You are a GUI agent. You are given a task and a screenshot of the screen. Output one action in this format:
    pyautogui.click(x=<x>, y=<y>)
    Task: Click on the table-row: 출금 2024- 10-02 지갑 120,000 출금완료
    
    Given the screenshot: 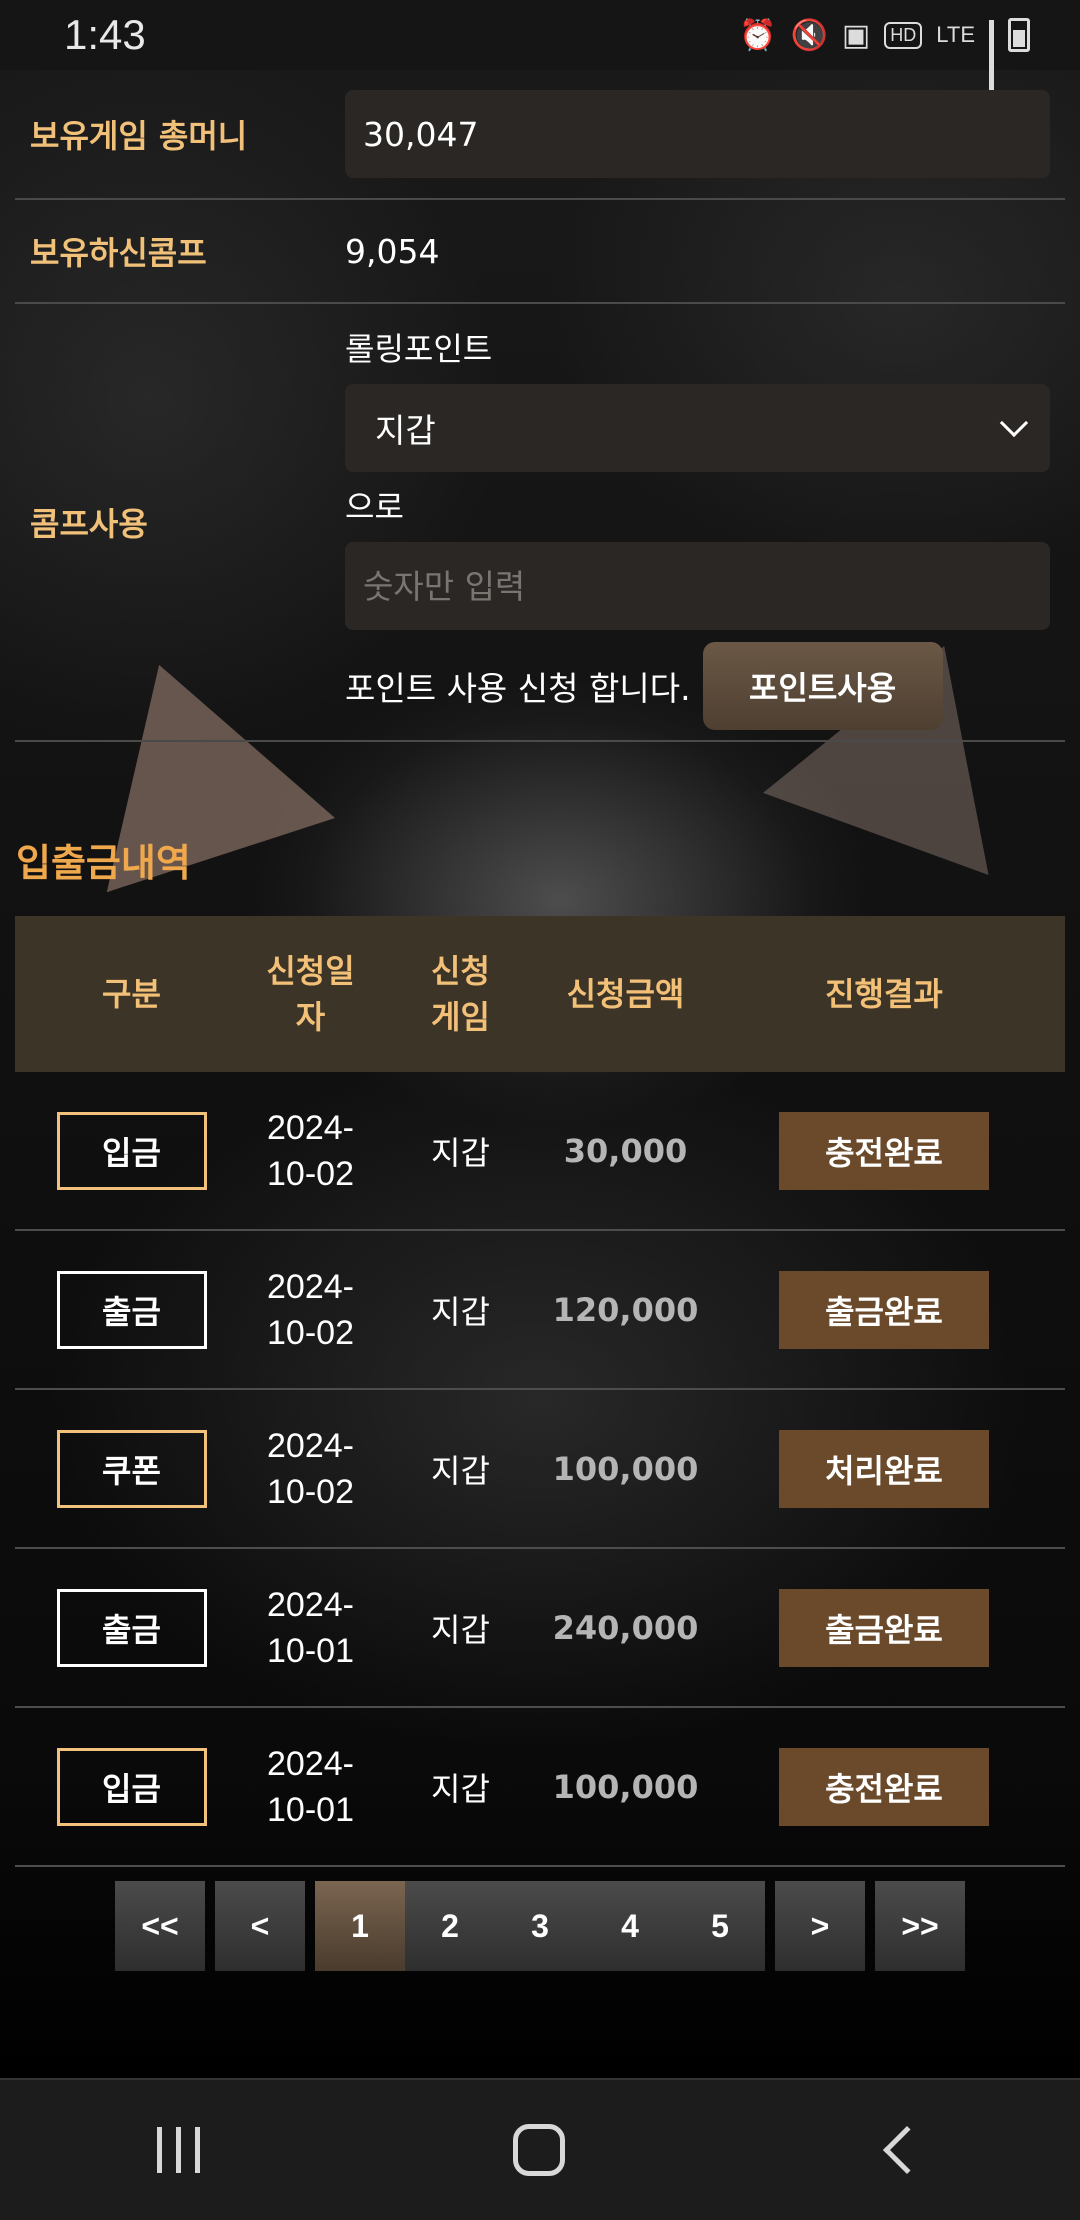 What is the action you would take?
    pyautogui.click(x=540, y=1310)
    